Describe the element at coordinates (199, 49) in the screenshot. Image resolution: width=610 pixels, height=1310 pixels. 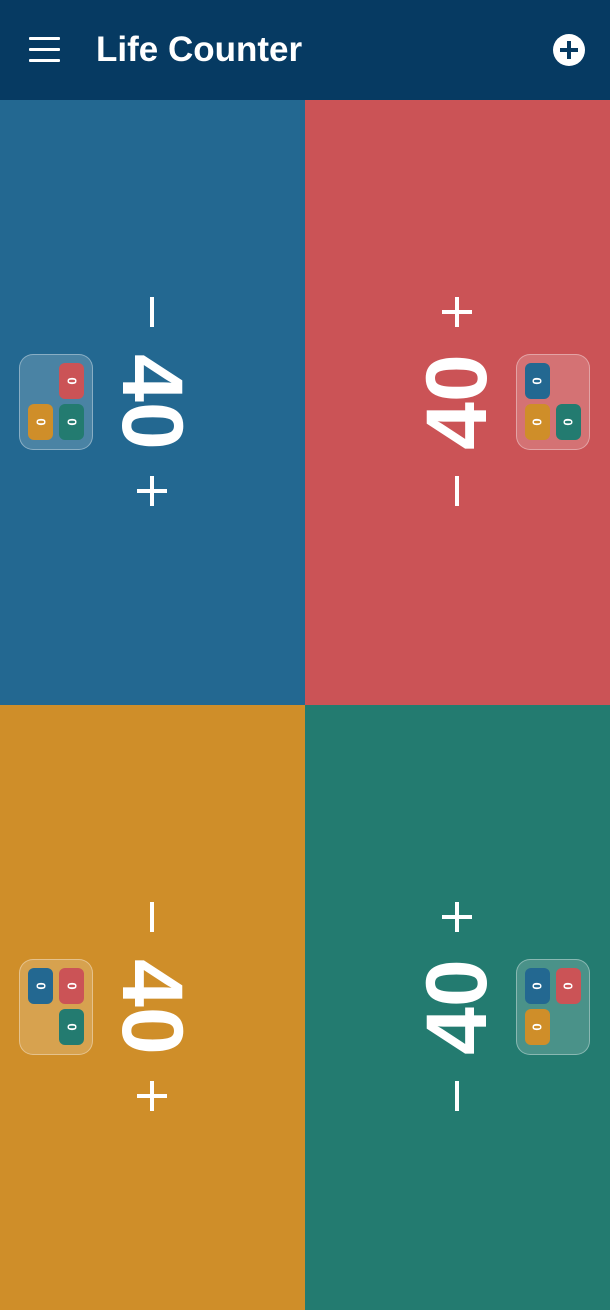
I see `app-title: Life Counter` at that location.